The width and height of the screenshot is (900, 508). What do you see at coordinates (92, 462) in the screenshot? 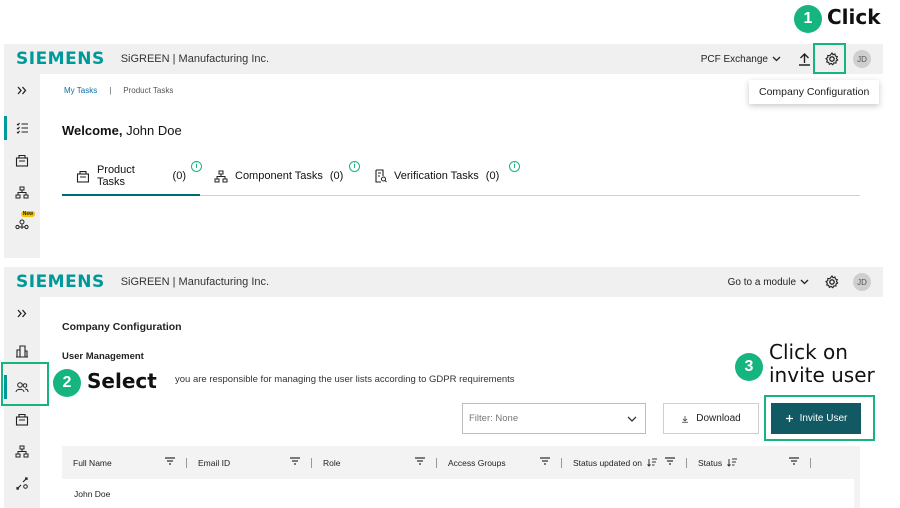
I see `column-label: Full Name` at bounding box center [92, 462].